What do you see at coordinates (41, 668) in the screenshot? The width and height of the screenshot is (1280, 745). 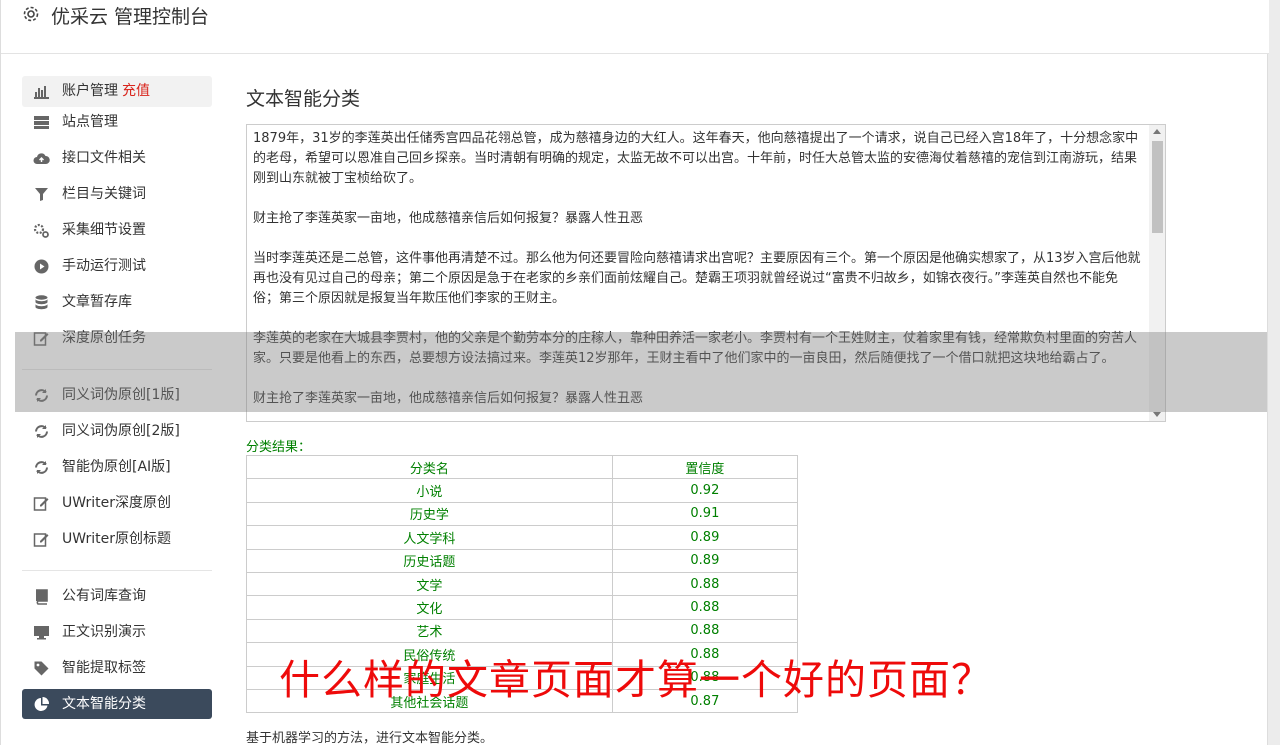 I see `tag-icon` at bounding box center [41, 668].